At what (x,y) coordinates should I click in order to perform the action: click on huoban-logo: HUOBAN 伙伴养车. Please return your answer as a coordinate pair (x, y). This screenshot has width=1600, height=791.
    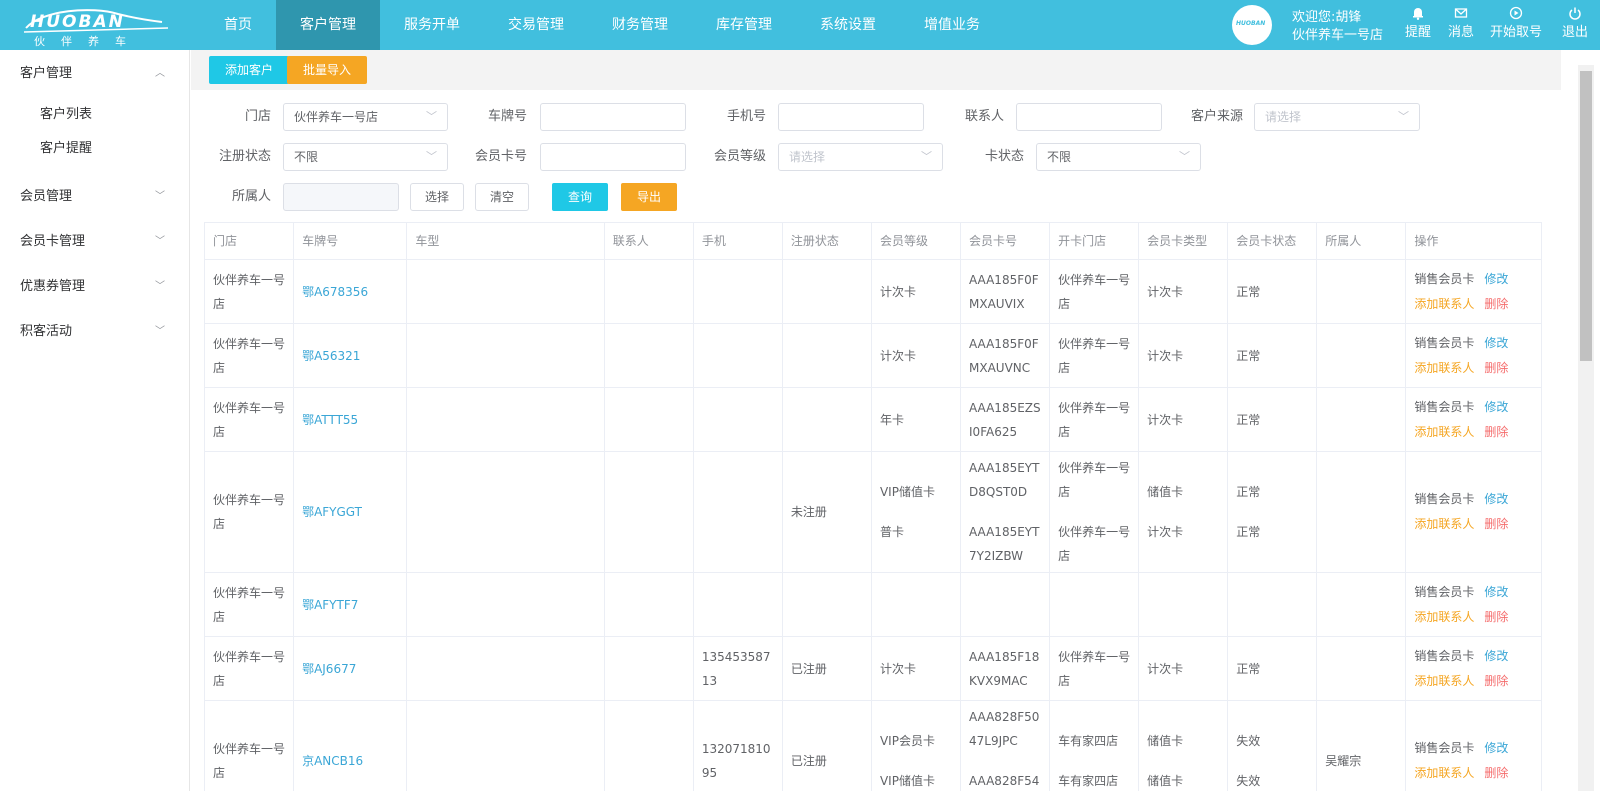
    Looking at the image, I should click on (97, 27).